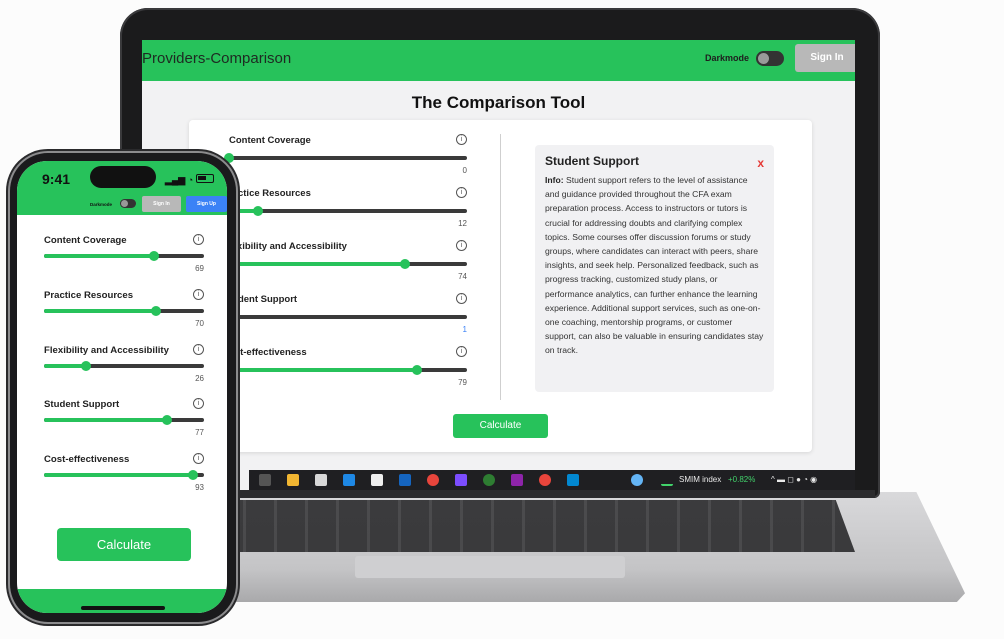 Image resolution: width=1004 pixels, height=639 pixels. I want to click on slider-cost-effectiveness: Cost-effectiveness i 93, so click(124, 478).